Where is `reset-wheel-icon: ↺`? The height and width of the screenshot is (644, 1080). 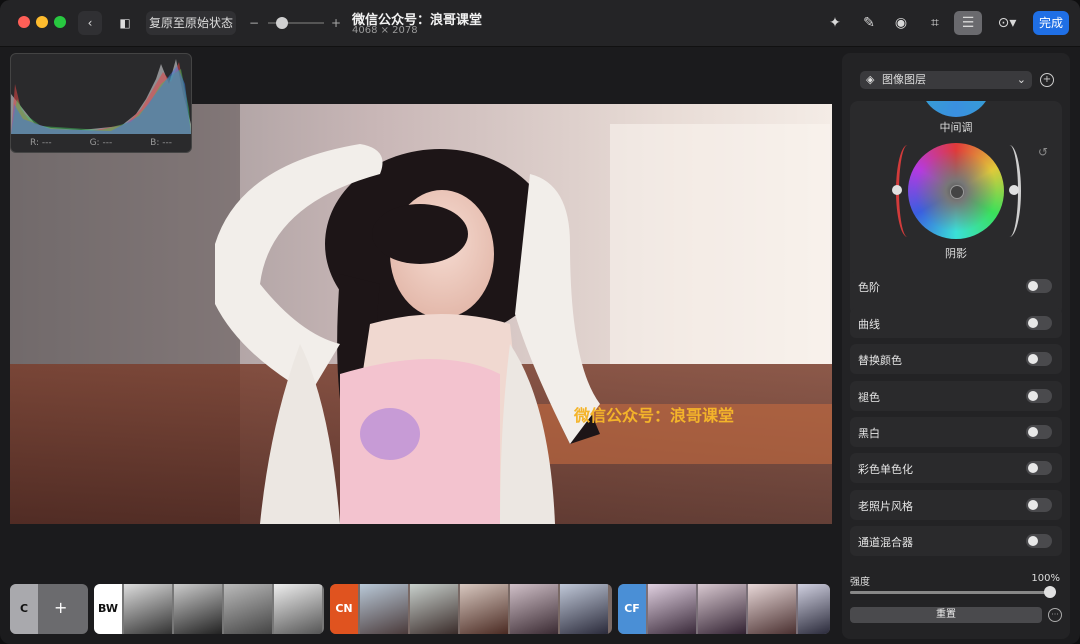
reset-wheel-icon: ↺ is located at coordinates (1043, 152).